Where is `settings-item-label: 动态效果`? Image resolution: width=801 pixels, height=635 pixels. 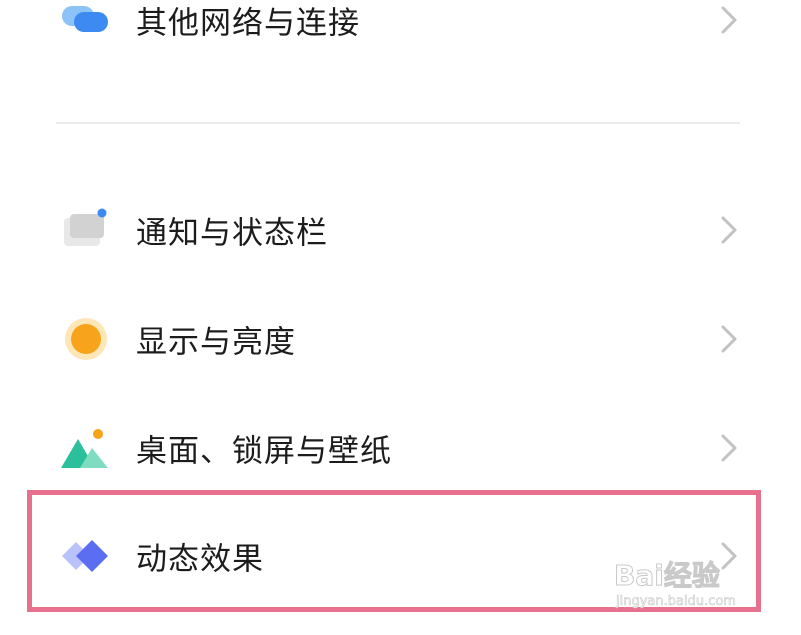
settings-item-label: 动态效果 is located at coordinates (200, 559).